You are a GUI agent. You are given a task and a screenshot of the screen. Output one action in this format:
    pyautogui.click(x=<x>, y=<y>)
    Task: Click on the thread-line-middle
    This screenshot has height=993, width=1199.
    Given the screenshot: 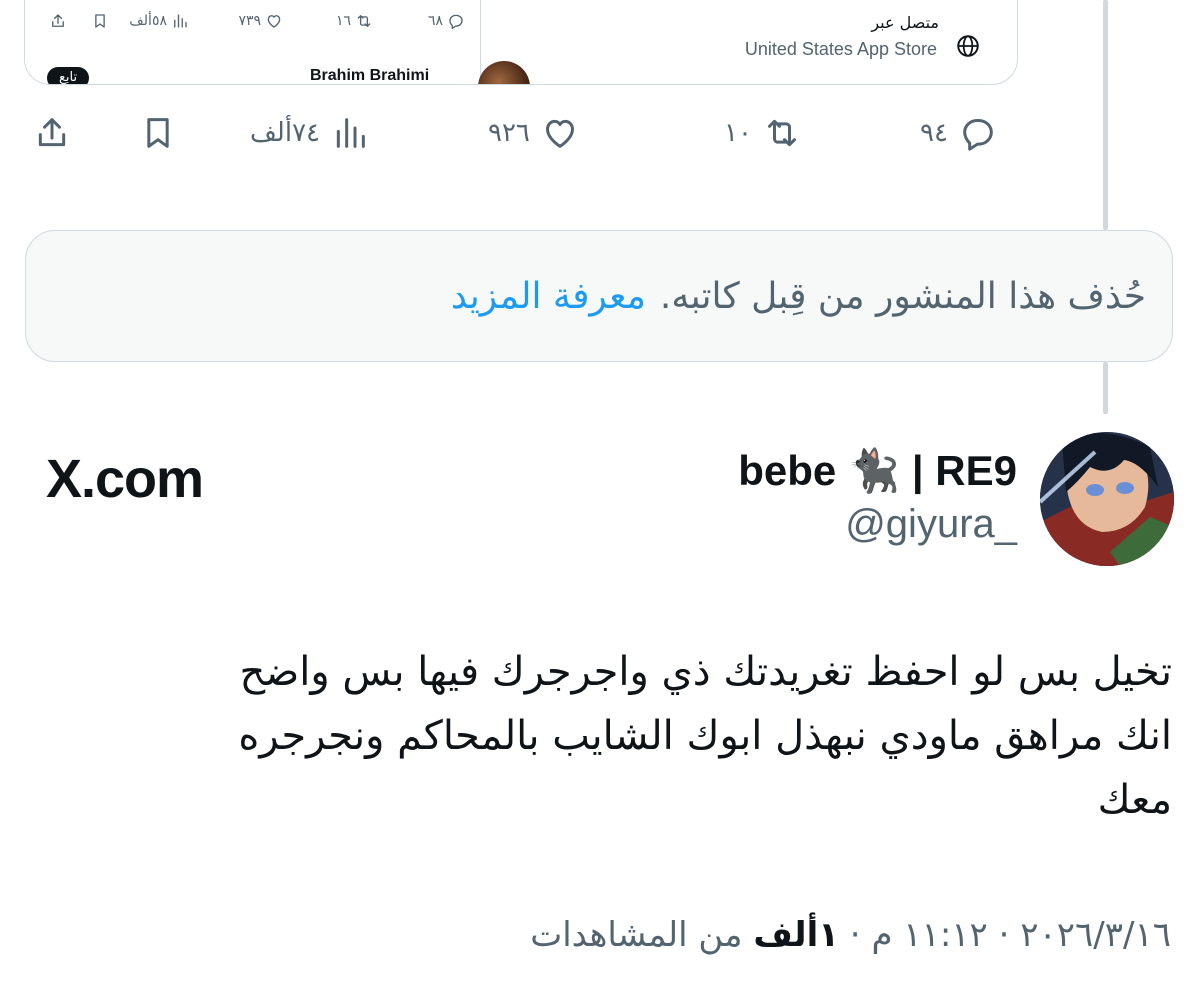 What is the action you would take?
    pyautogui.click(x=1105, y=388)
    